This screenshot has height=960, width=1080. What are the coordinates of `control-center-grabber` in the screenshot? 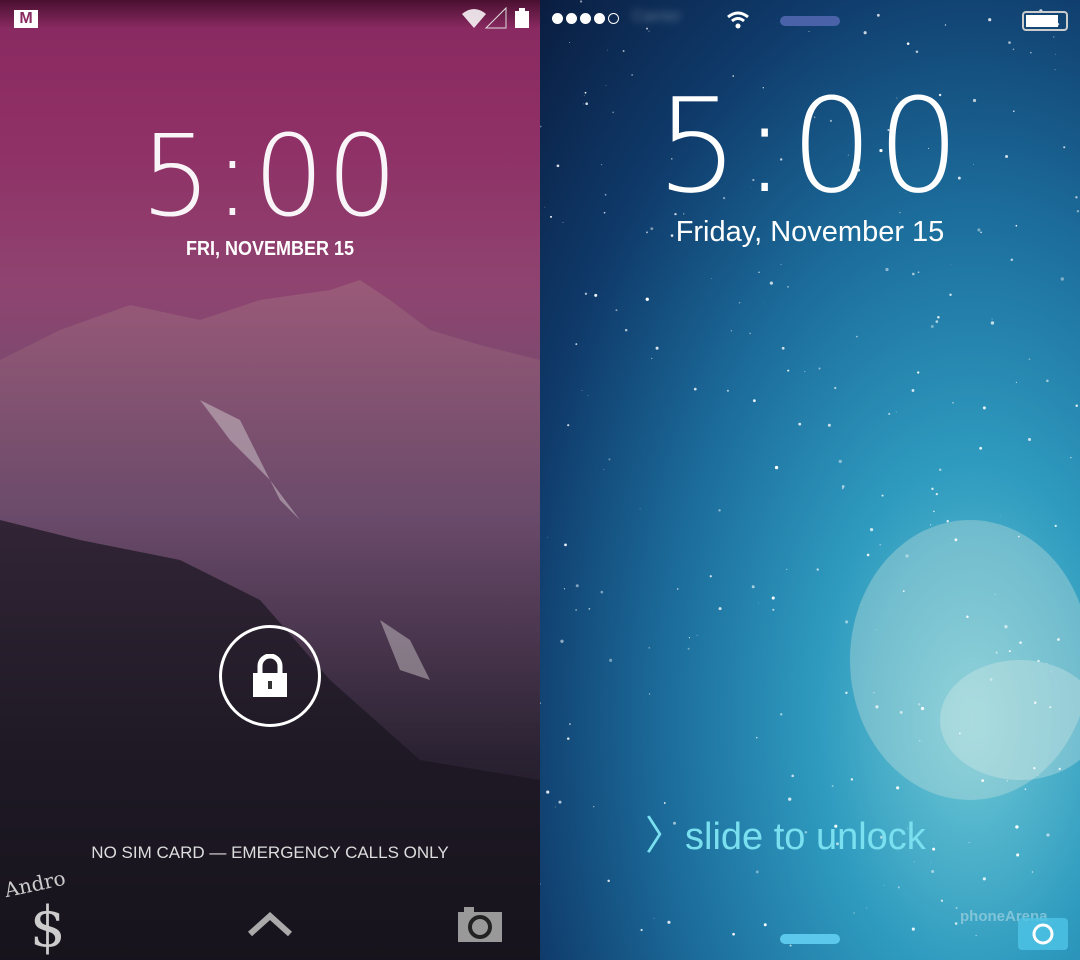 It's located at (810, 939).